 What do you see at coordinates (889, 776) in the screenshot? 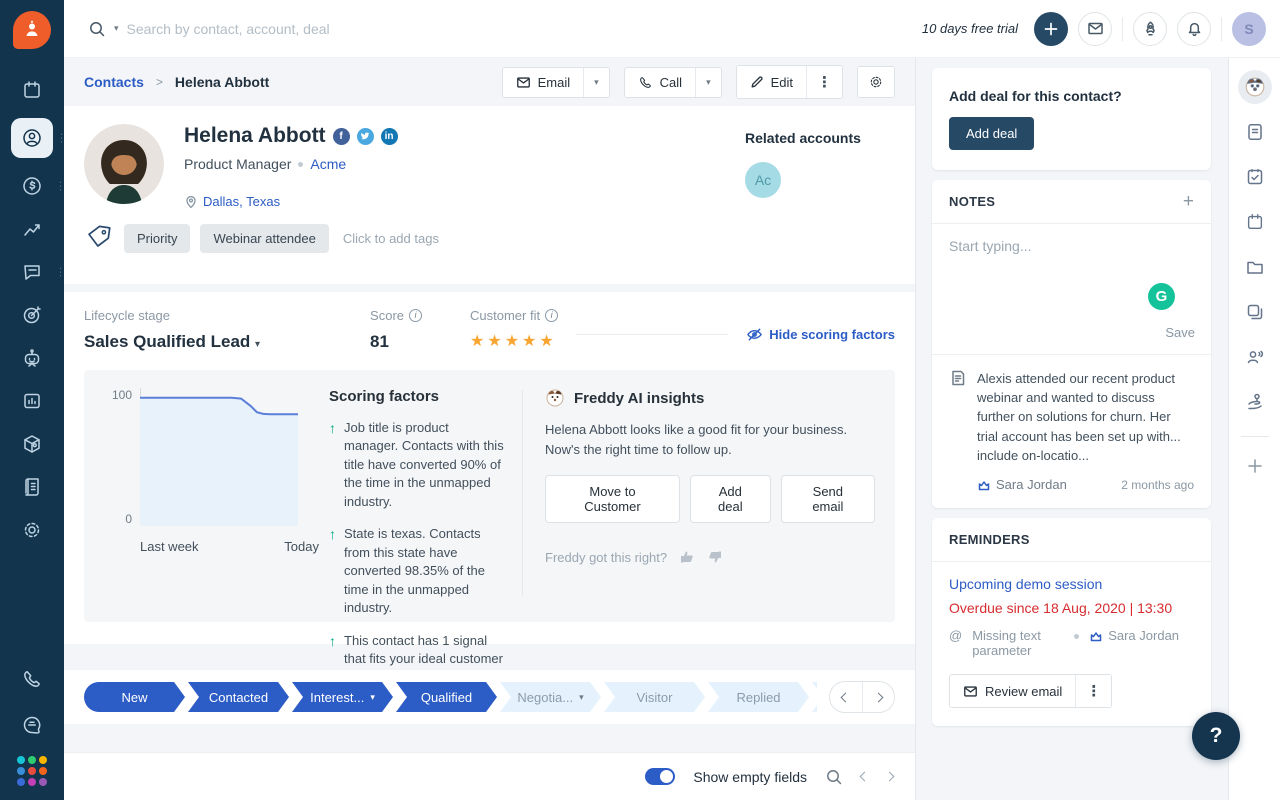
I see `chevron-right-icon` at bounding box center [889, 776].